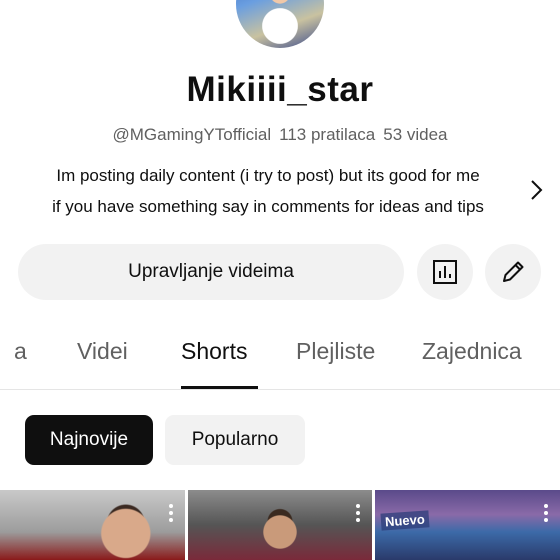  I want to click on channel-meta: @MGamingYTofficial 113 pratilaca 53 videa, so click(280, 135).